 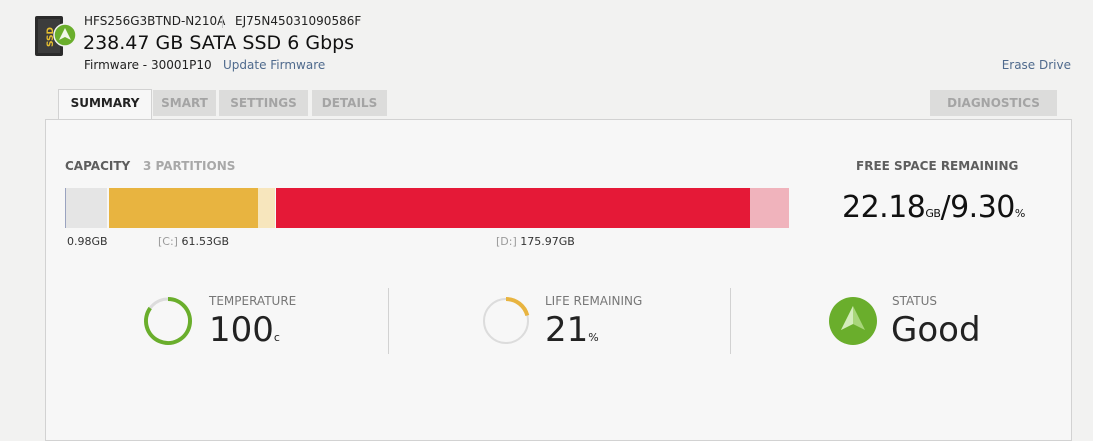 What do you see at coordinates (298, 21) in the screenshot?
I see `drive-serial: EJ75N45031090586F` at bounding box center [298, 21].